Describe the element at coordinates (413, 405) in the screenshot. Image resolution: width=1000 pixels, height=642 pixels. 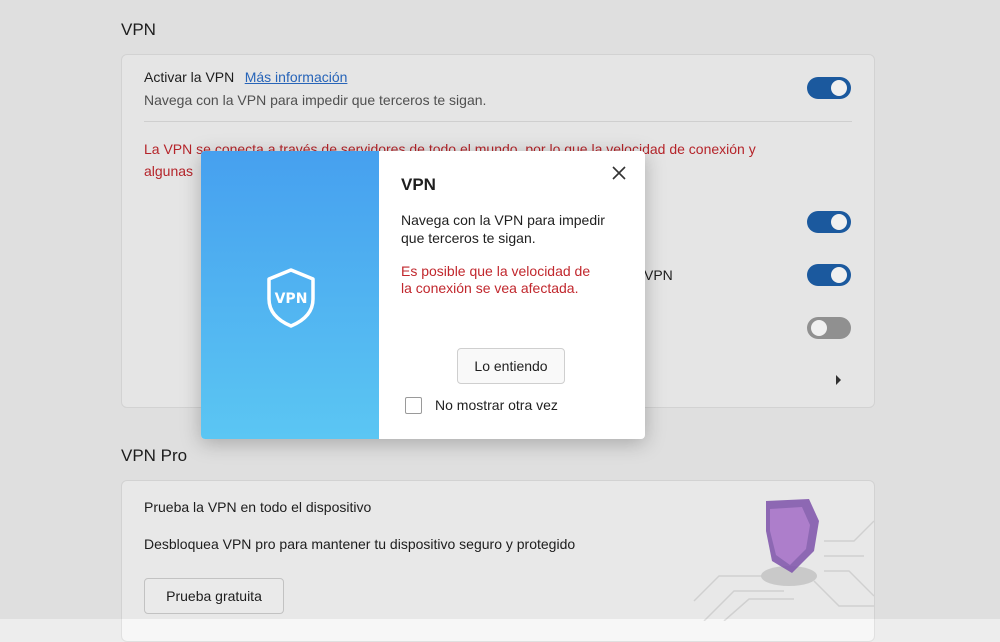
I see `dont-show-checkbox` at that location.